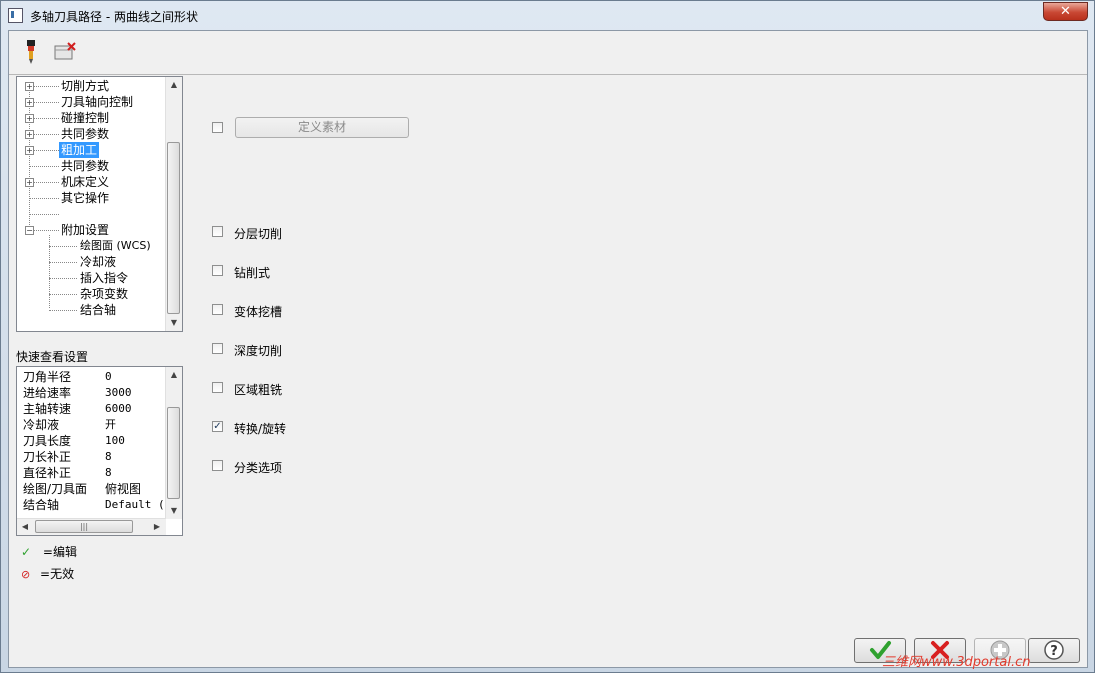  I want to click on scroll-left-icon: ◀, so click(25, 527).